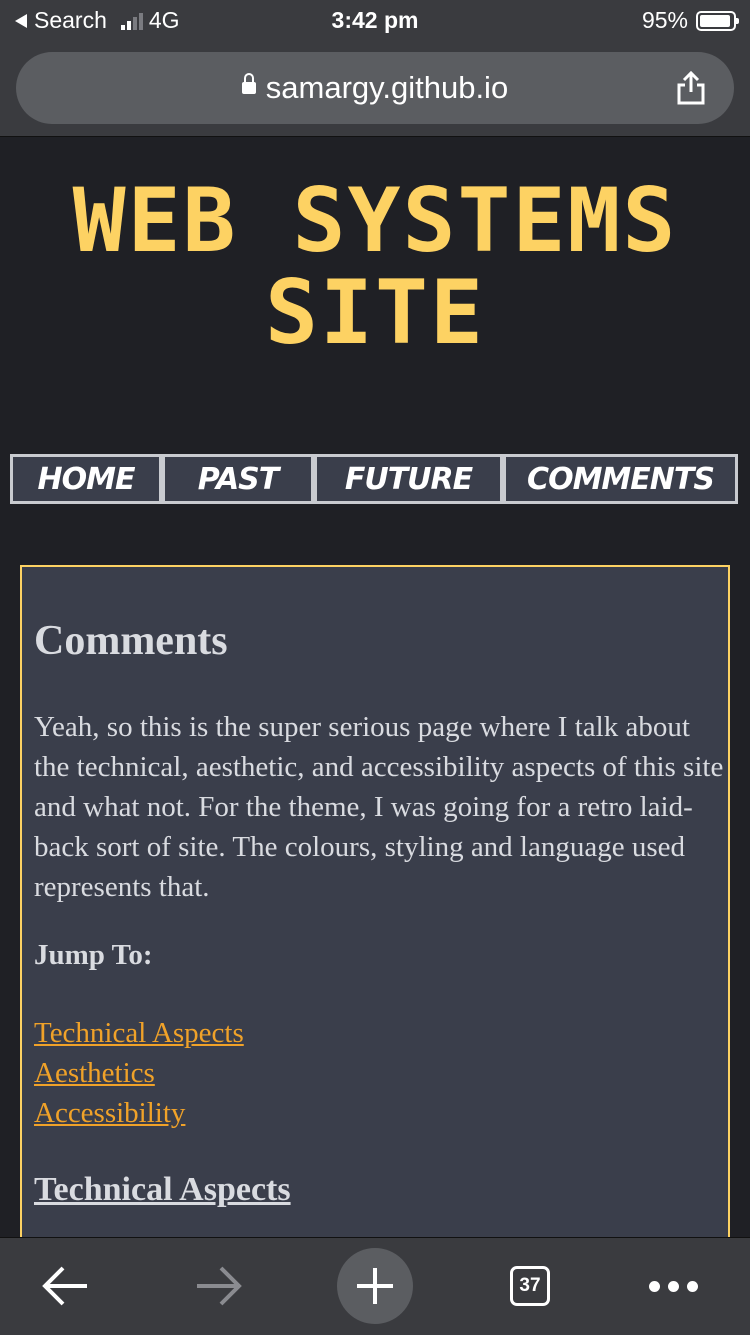 The image size is (750, 1335). Describe the element at coordinates (717, 20) in the screenshot. I see `battery-icon` at that location.